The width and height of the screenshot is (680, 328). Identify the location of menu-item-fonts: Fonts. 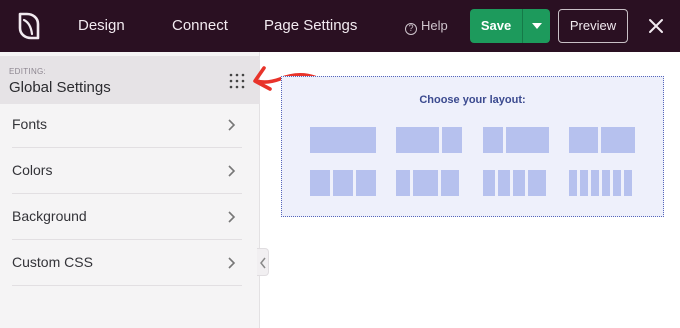
(130, 125).